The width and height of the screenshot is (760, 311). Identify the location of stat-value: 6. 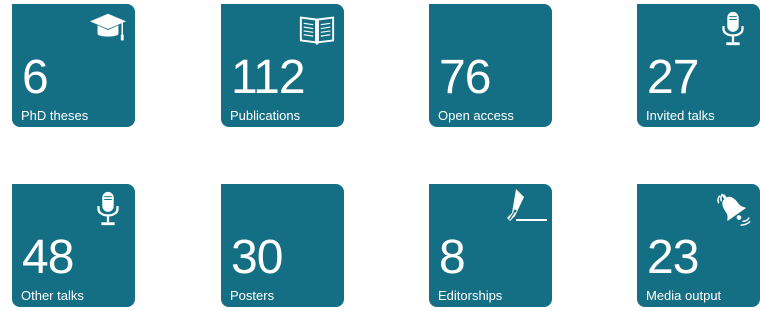
(35, 77).